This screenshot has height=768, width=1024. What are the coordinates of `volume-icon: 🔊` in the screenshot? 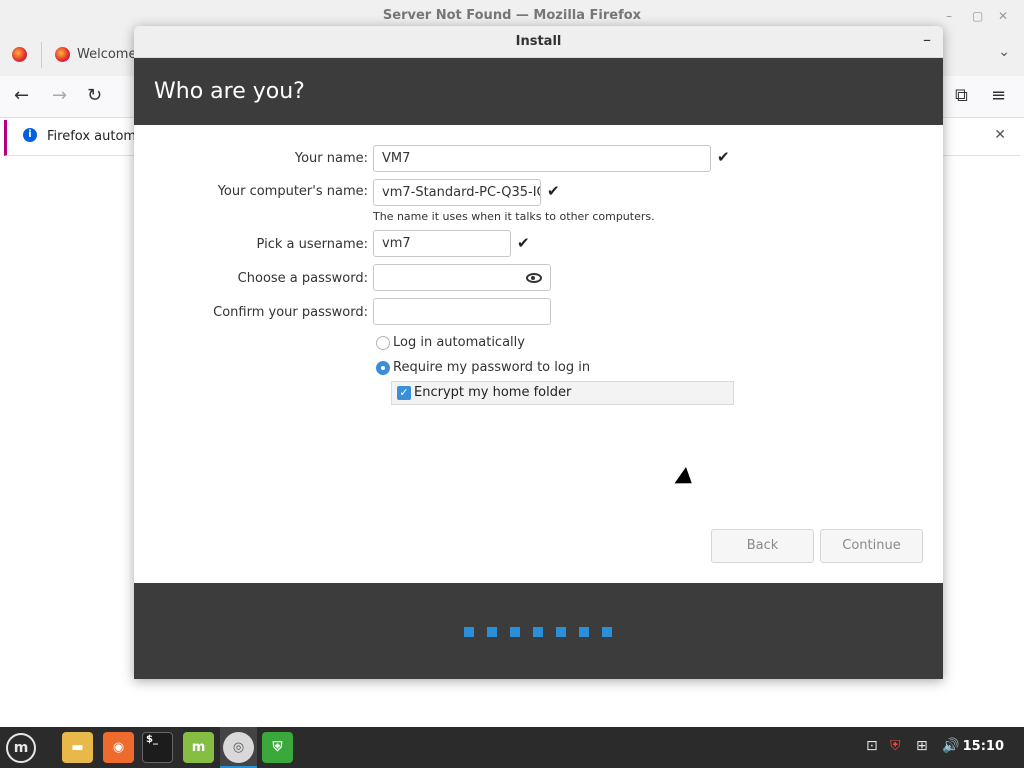 It's located at (950, 746).